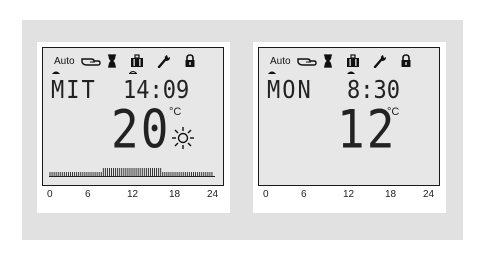  Describe the element at coordinates (133, 72) in the screenshot. I see `active-marker-outline` at that location.